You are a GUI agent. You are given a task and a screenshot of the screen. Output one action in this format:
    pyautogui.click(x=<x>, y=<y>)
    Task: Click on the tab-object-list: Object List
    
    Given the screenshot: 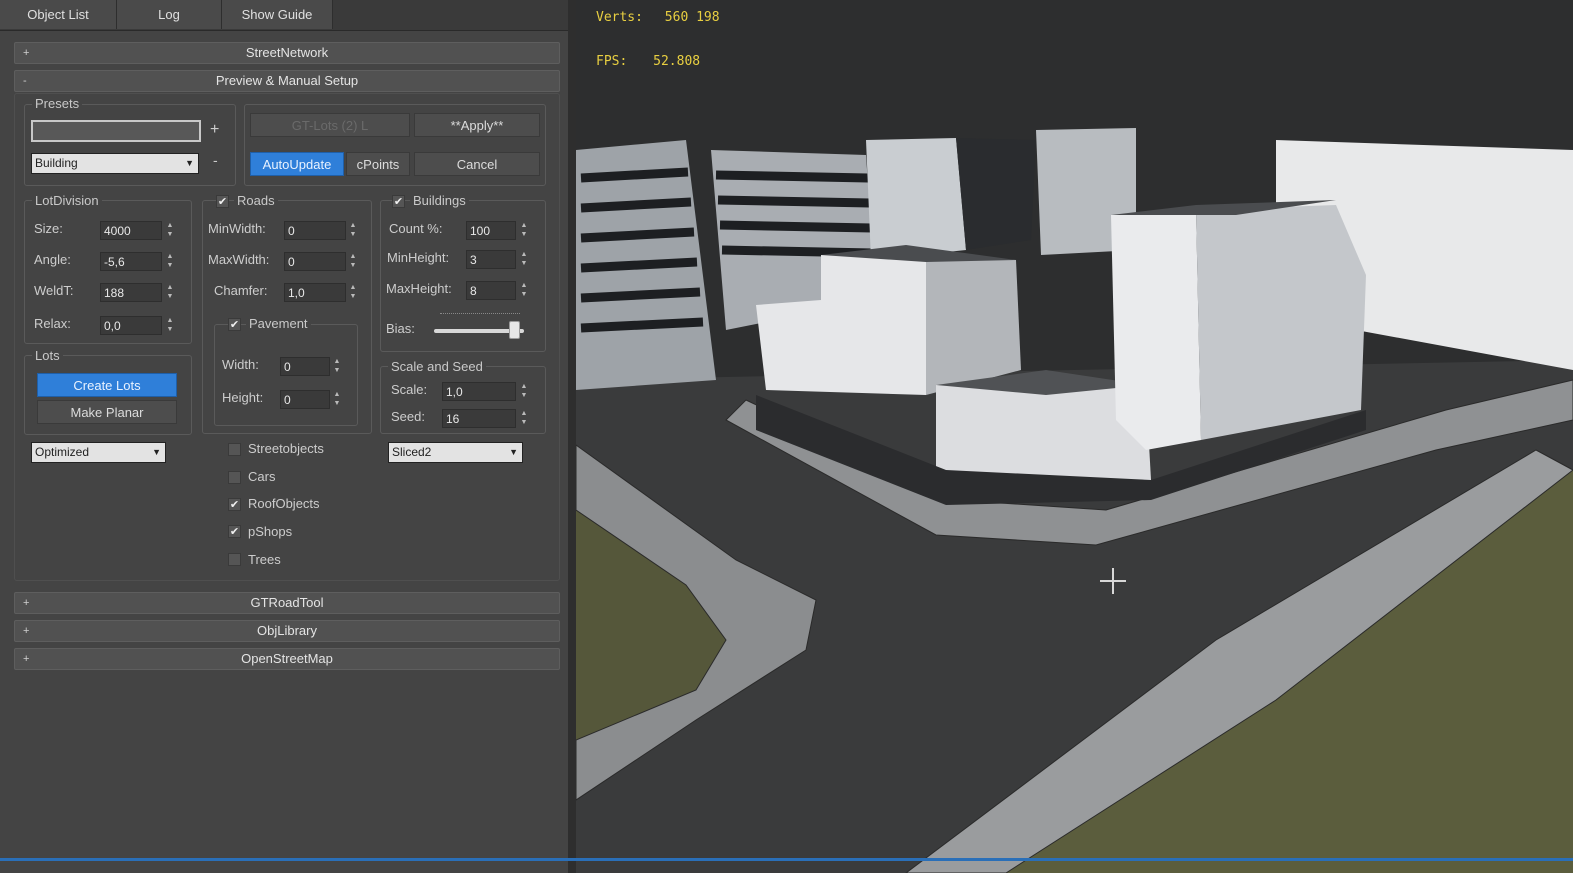 What is the action you would take?
    pyautogui.click(x=58, y=14)
    